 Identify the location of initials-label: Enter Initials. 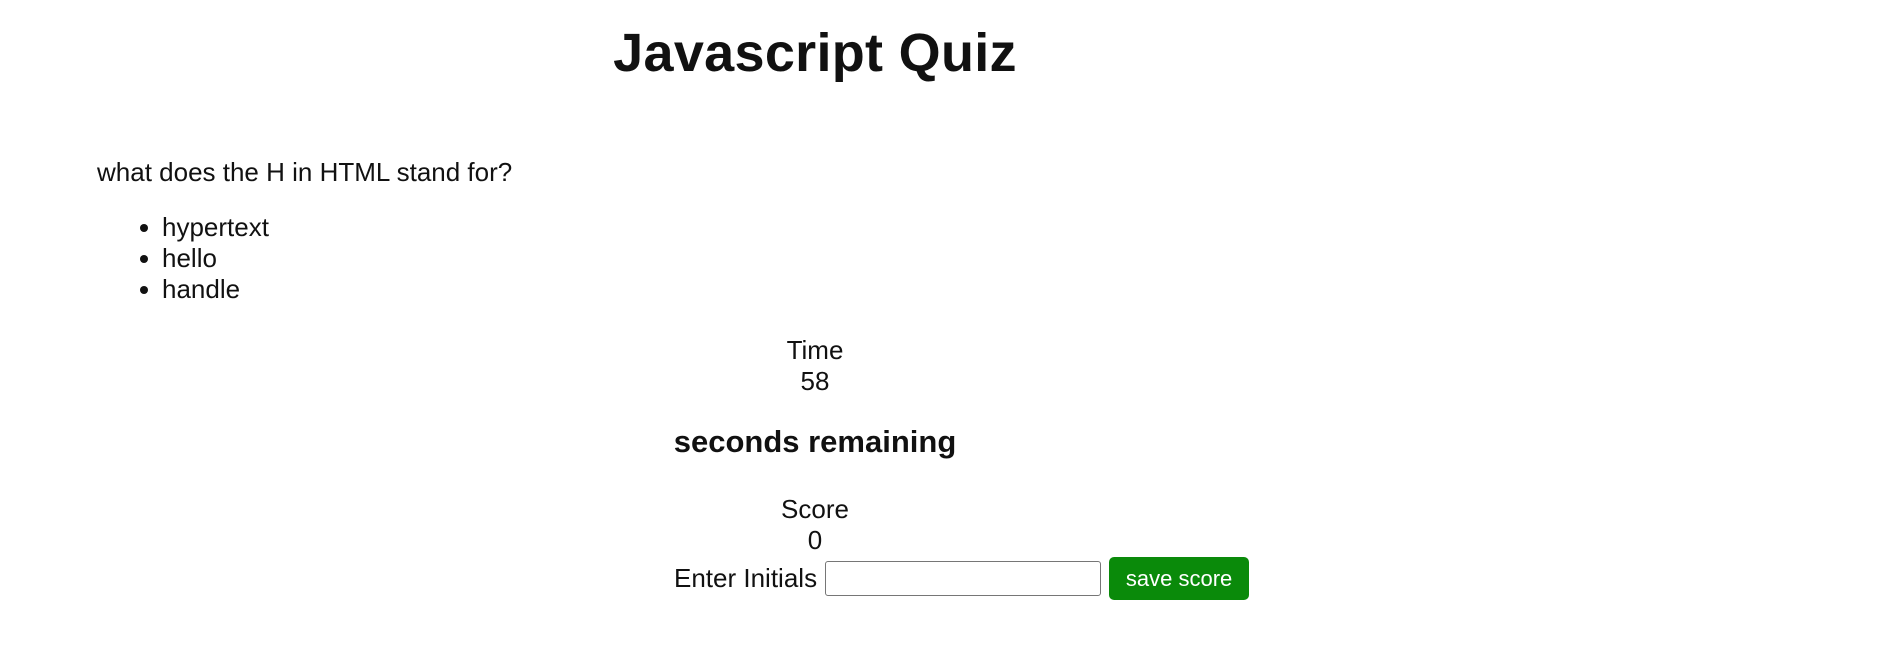
(746, 578).